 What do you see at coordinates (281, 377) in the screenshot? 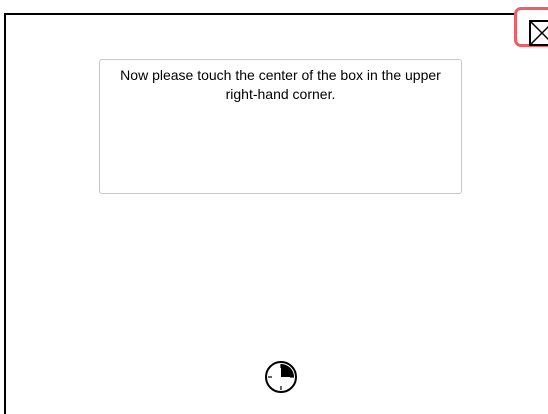
I see `countdown-timer-icon` at bounding box center [281, 377].